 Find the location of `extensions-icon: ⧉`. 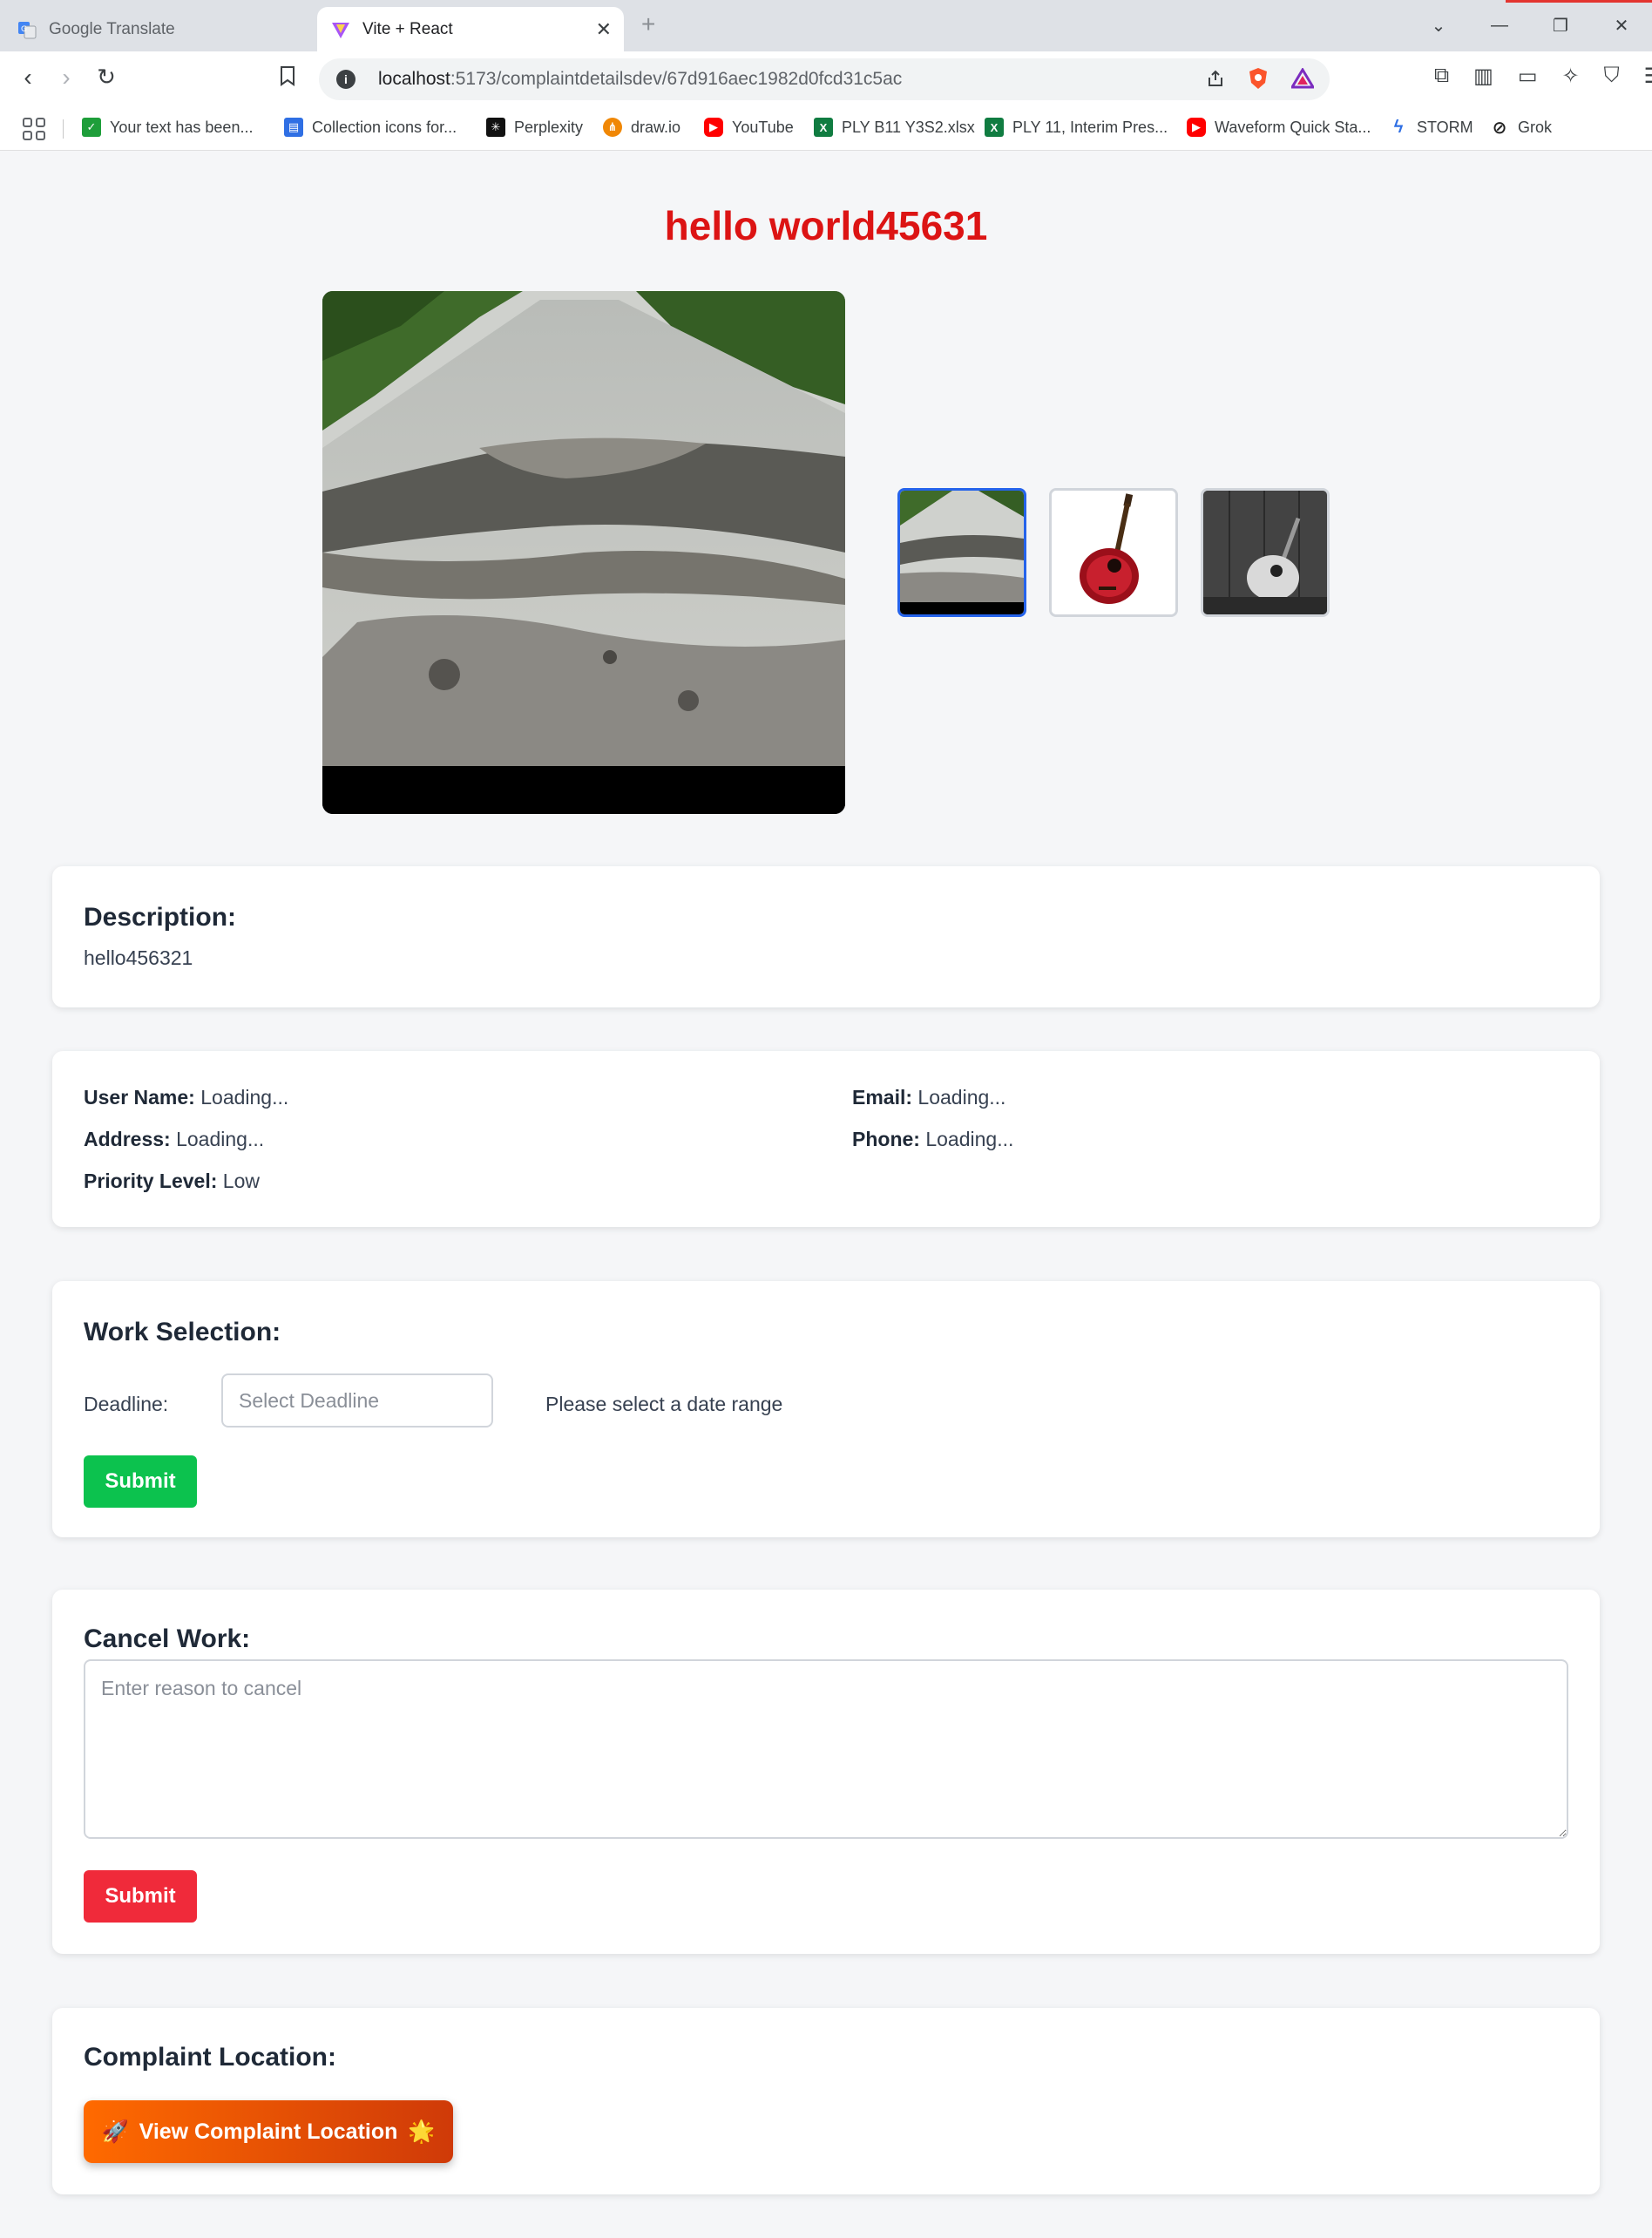

extensions-icon: ⧉ is located at coordinates (1441, 76).